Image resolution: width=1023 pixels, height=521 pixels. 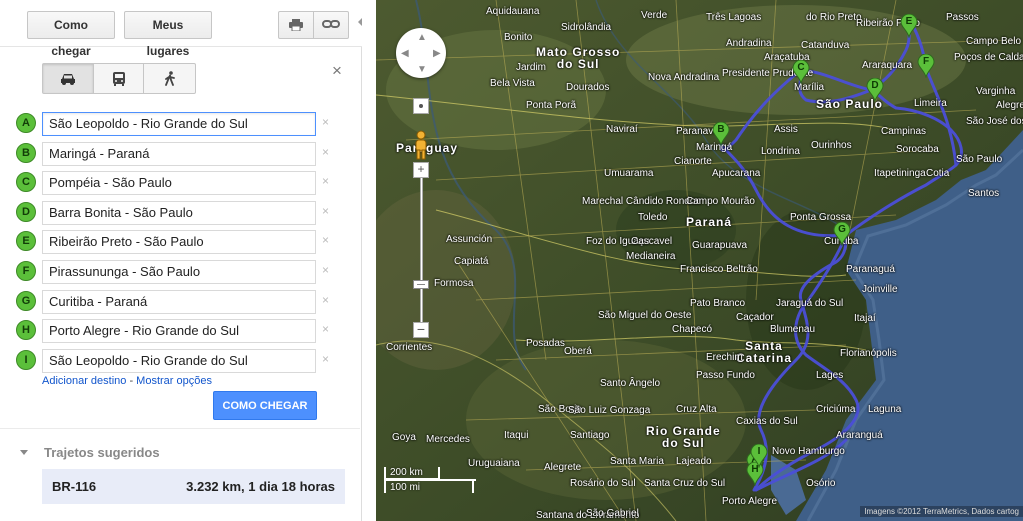 I want to click on pan-right-icon: ▶, so click(x=437, y=53).